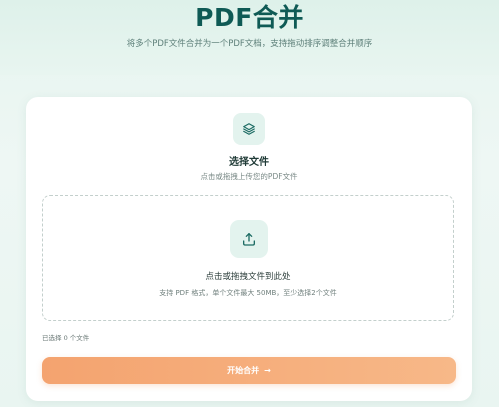 The image size is (499, 407). I want to click on dropzone-title: 点击或拖拽文件到此处, so click(248, 277).